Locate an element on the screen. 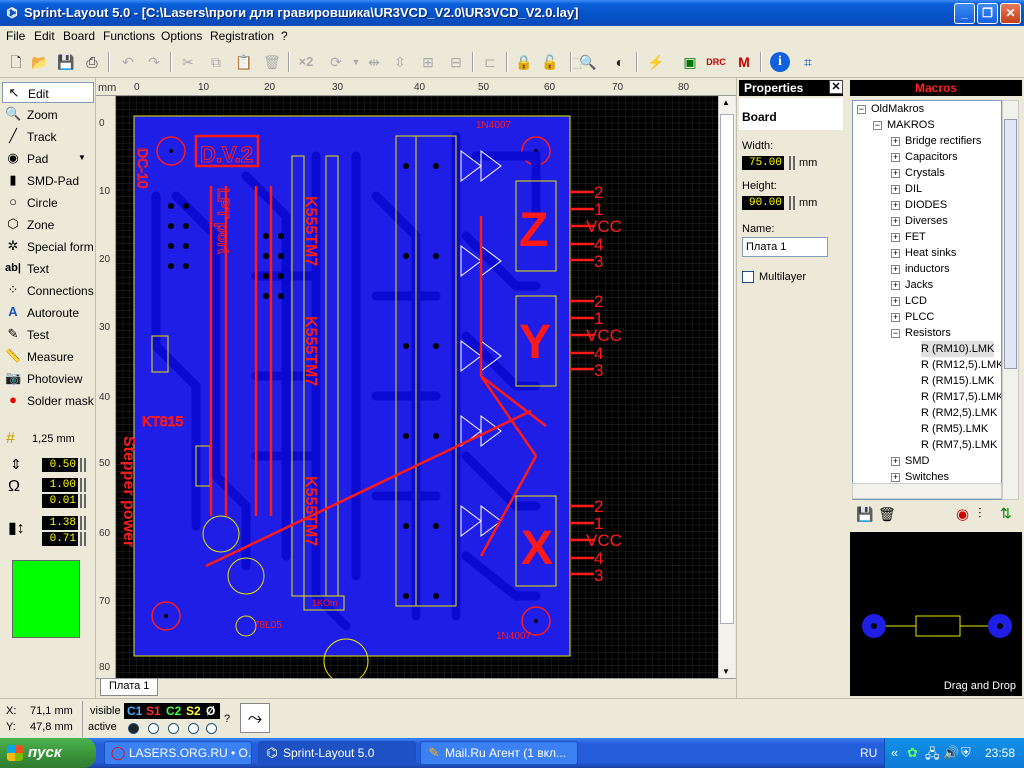  redo-icon: ↷ is located at coordinates (154, 62).